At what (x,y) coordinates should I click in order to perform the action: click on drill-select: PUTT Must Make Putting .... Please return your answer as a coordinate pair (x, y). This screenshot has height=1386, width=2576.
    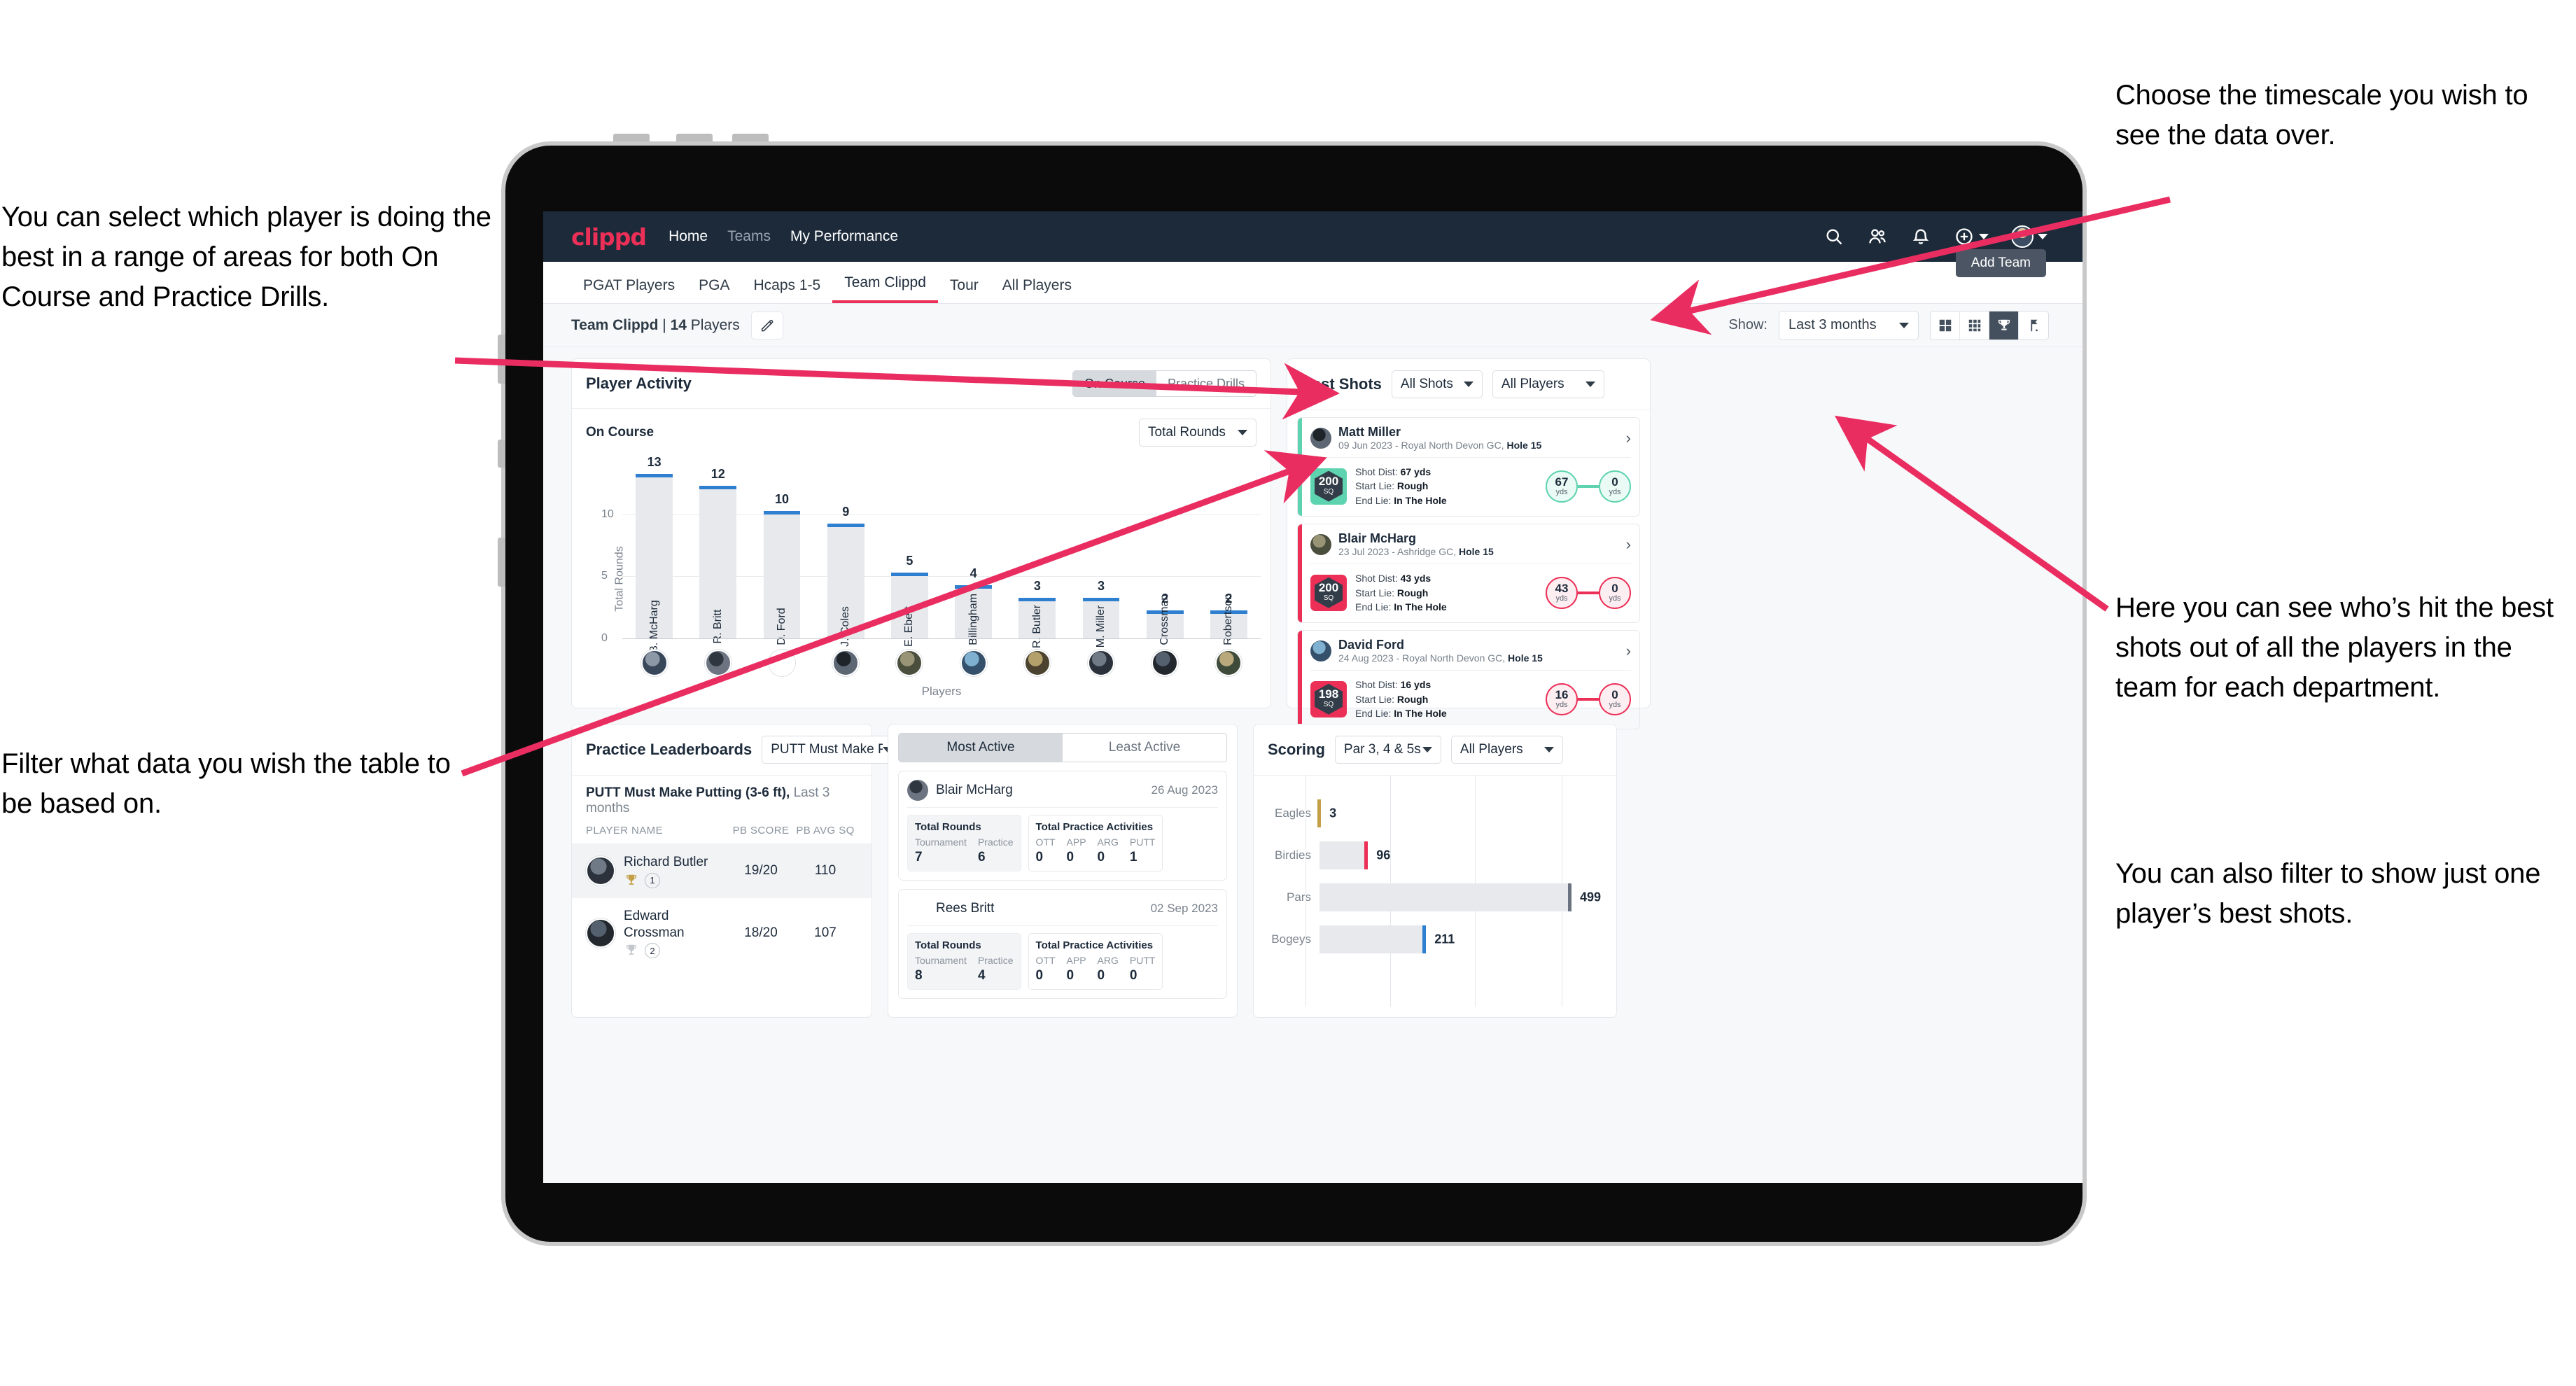
    Looking at the image, I should click on (832, 750).